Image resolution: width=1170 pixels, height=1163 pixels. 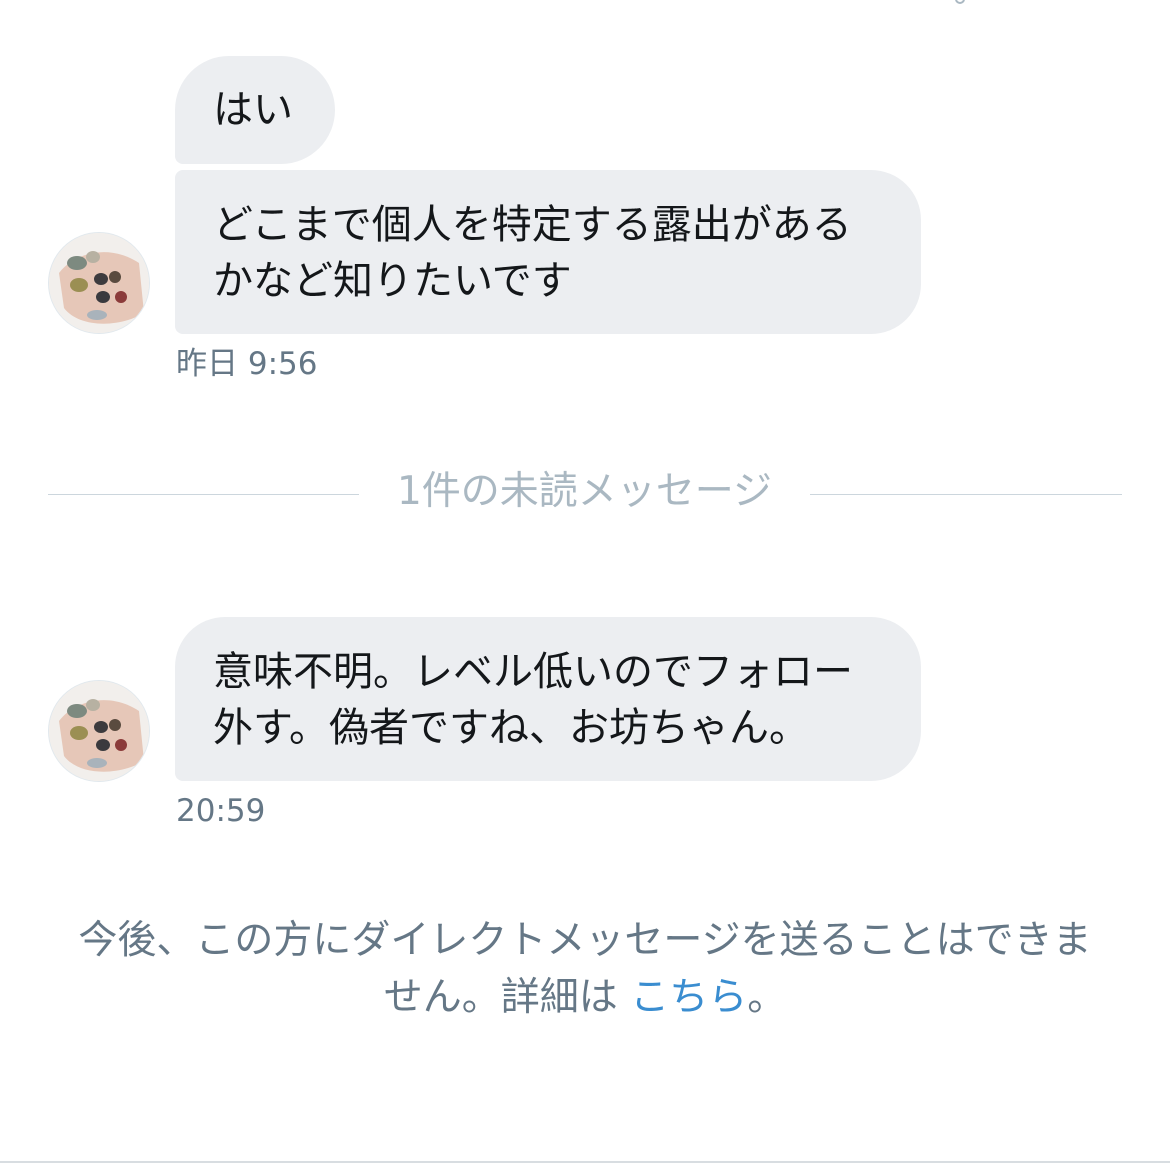 I want to click on message-text: はい, so click(x=253, y=110).